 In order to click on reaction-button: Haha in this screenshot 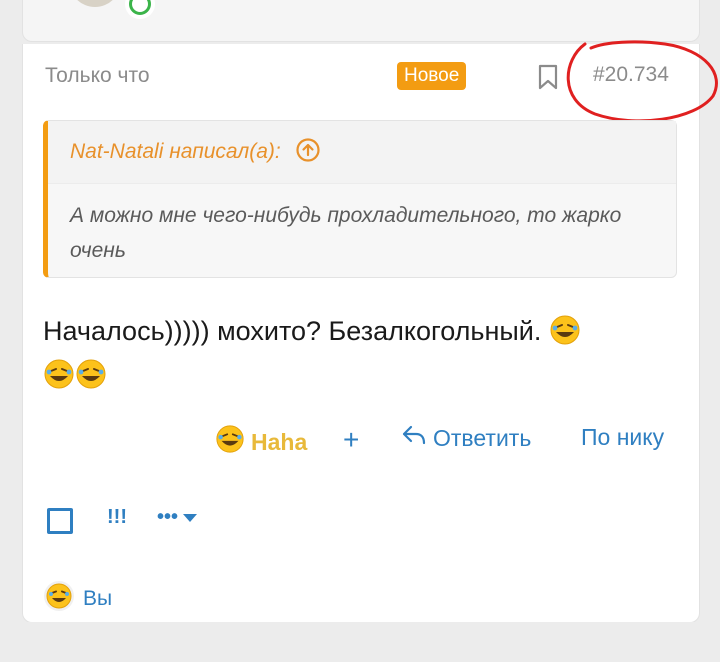, I will do `click(261, 442)`.